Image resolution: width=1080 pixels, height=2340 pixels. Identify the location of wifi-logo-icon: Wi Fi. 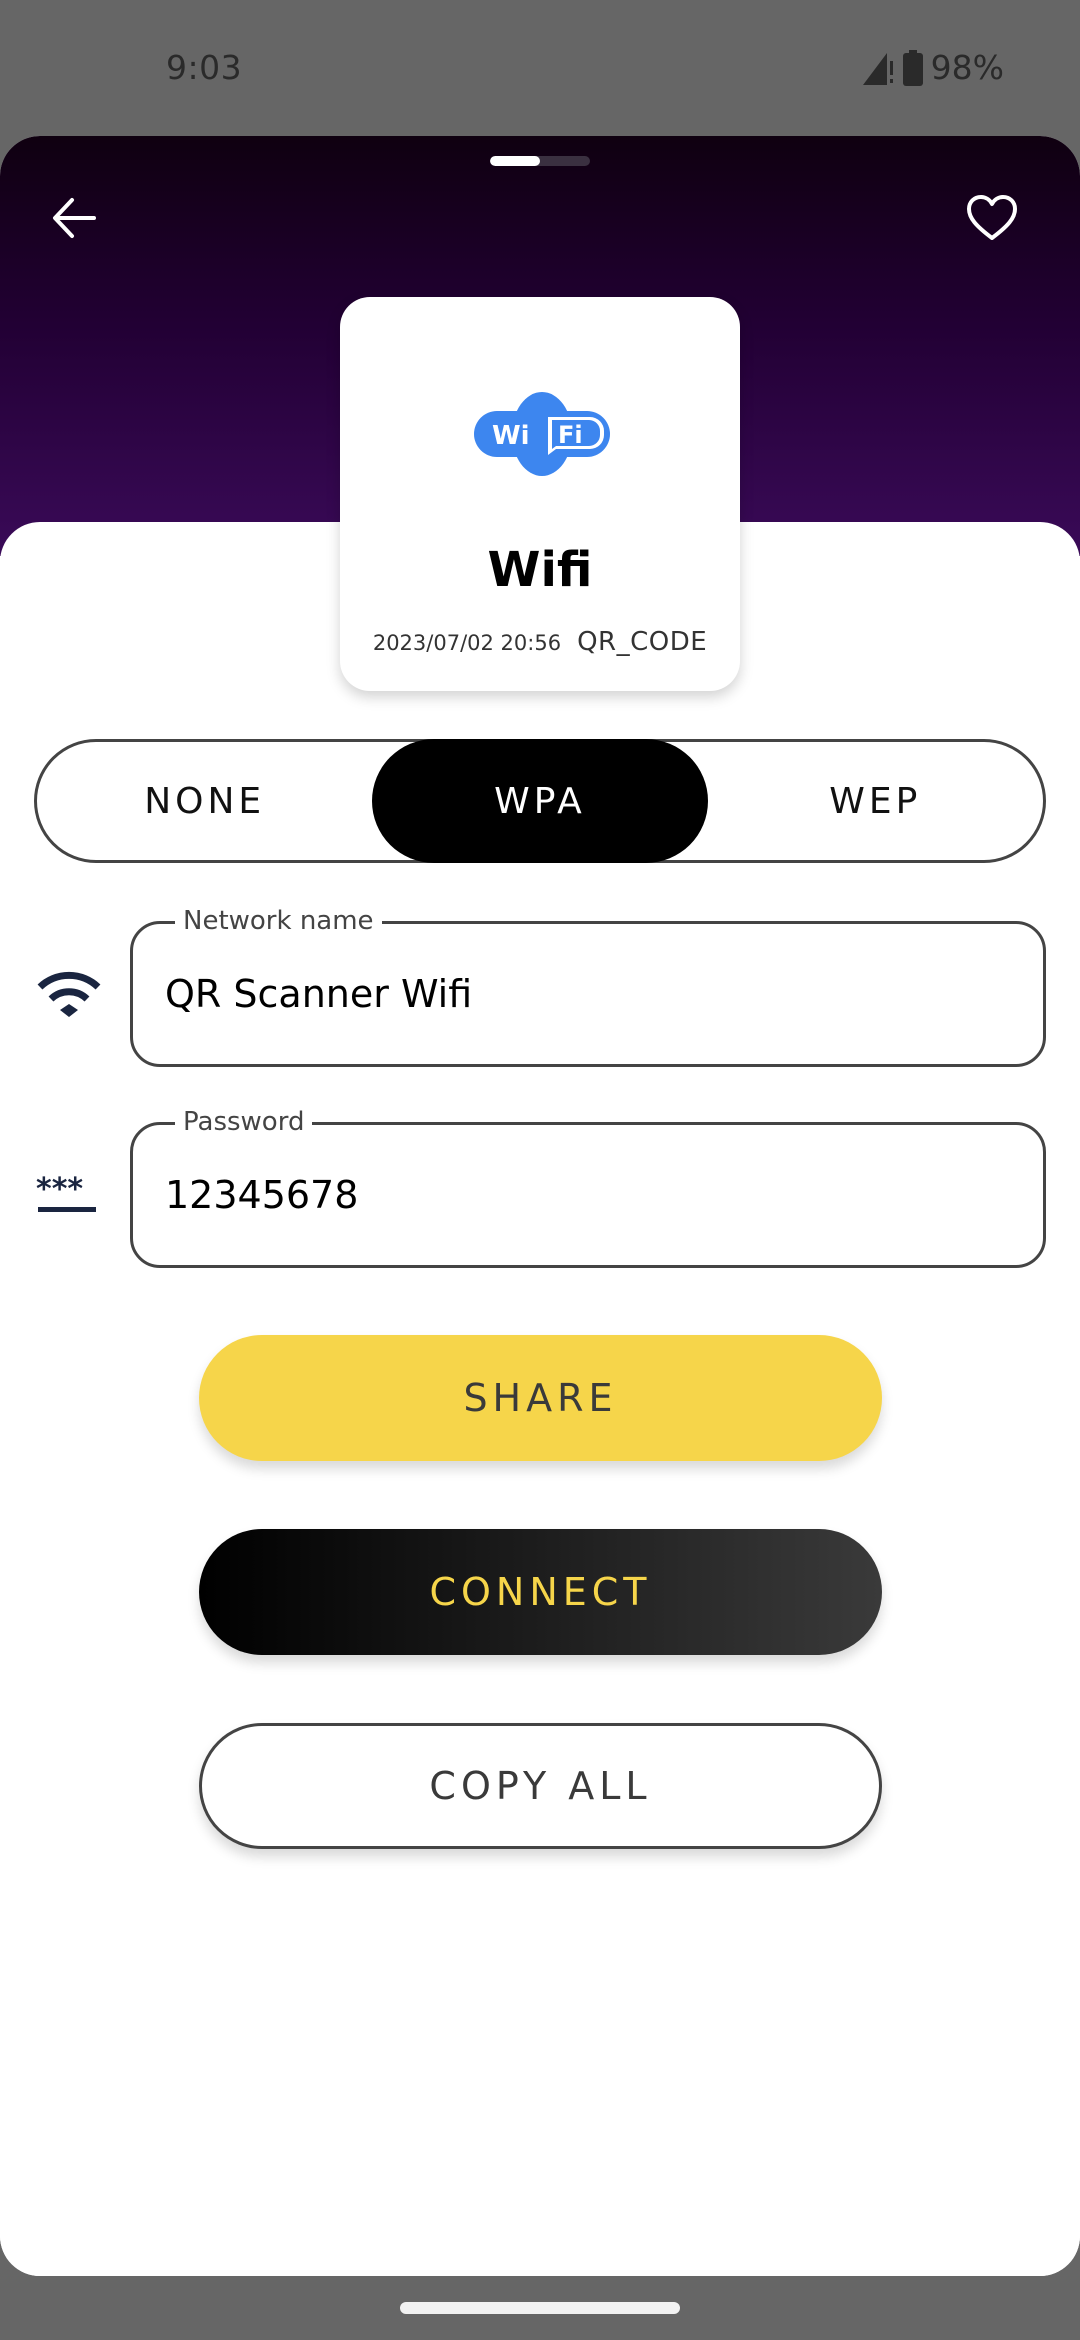
(542, 434).